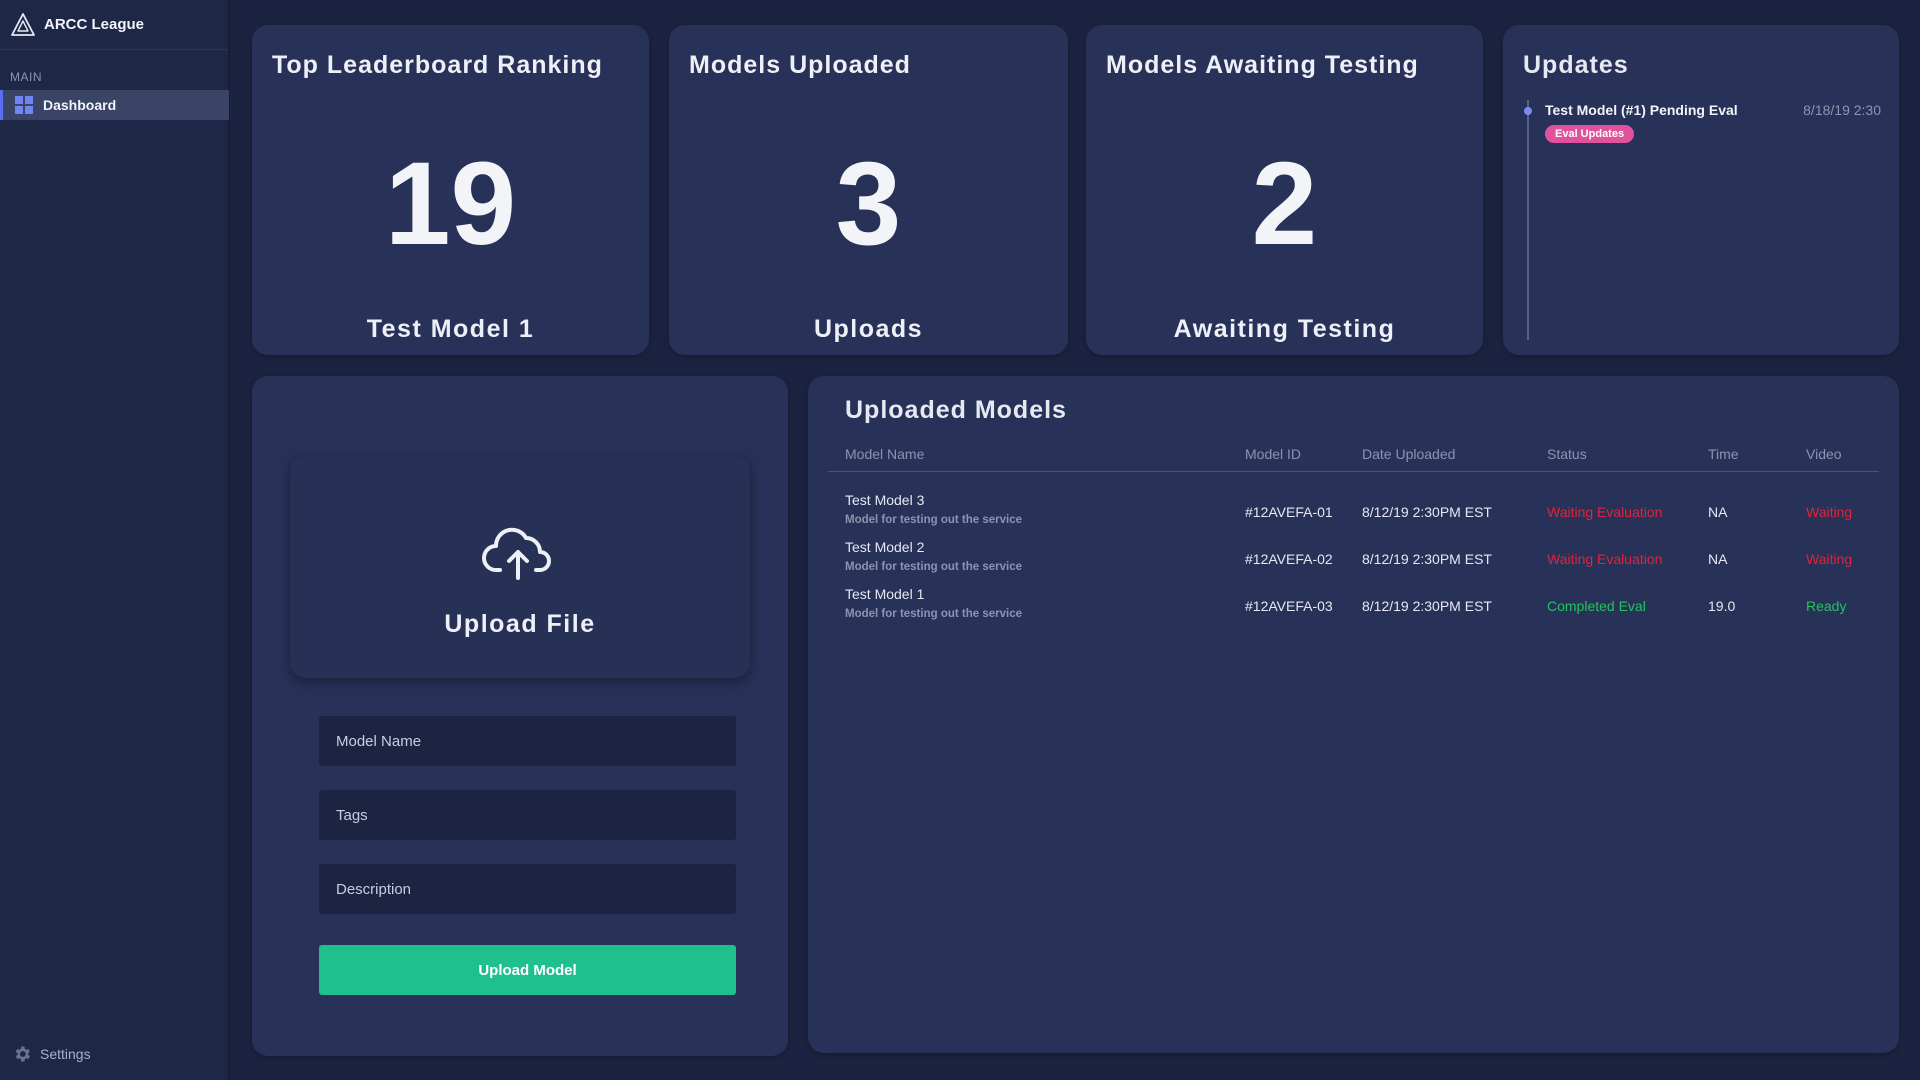  I want to click on row-model-name: Test Model 1, so click(885, 594).